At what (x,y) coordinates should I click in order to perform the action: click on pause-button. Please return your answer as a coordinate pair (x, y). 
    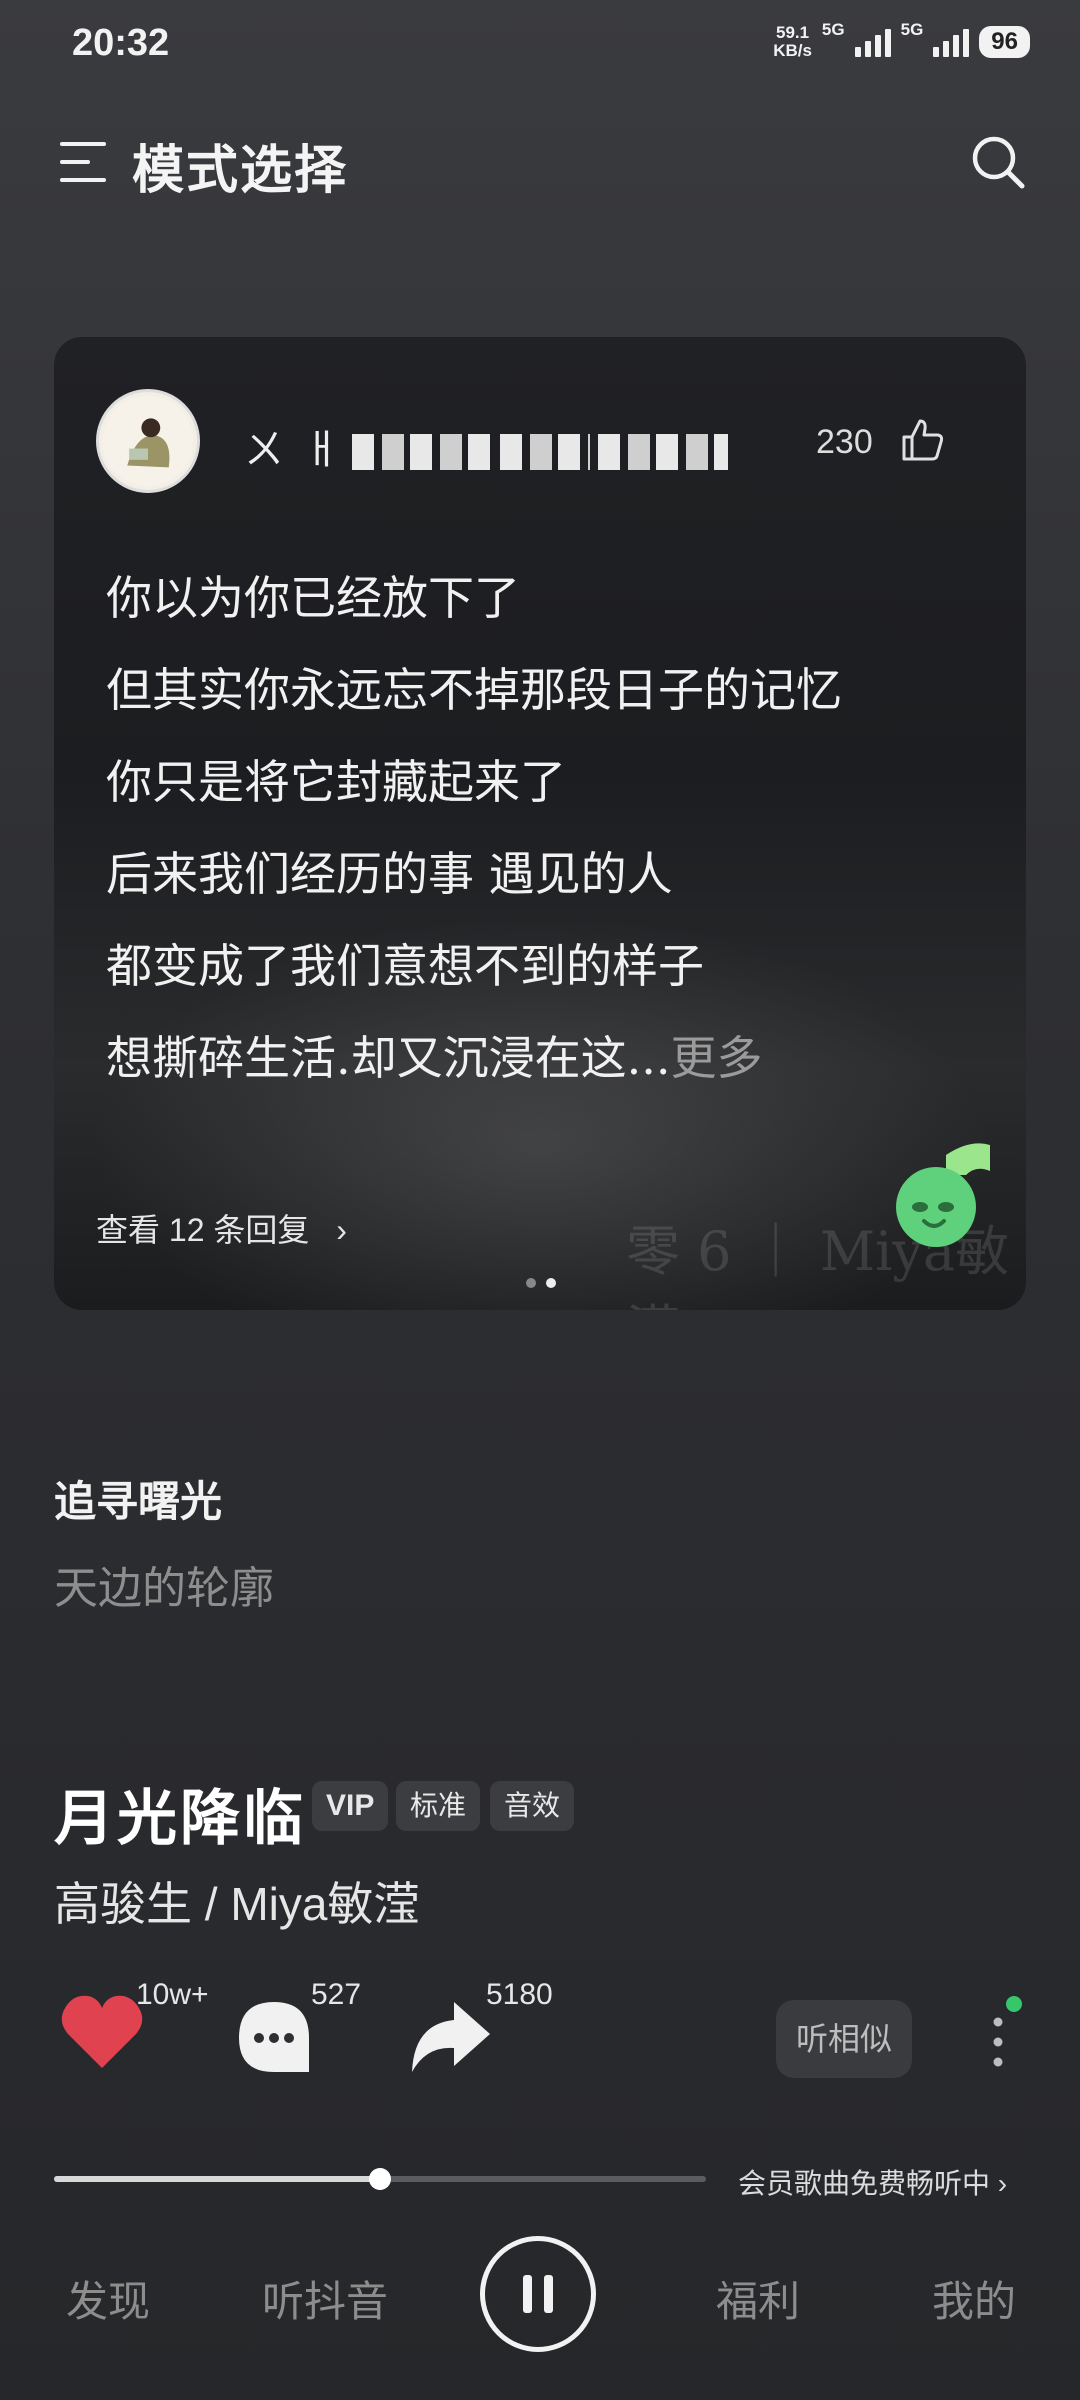
    Looking at the image, I should click on (538, 2294).